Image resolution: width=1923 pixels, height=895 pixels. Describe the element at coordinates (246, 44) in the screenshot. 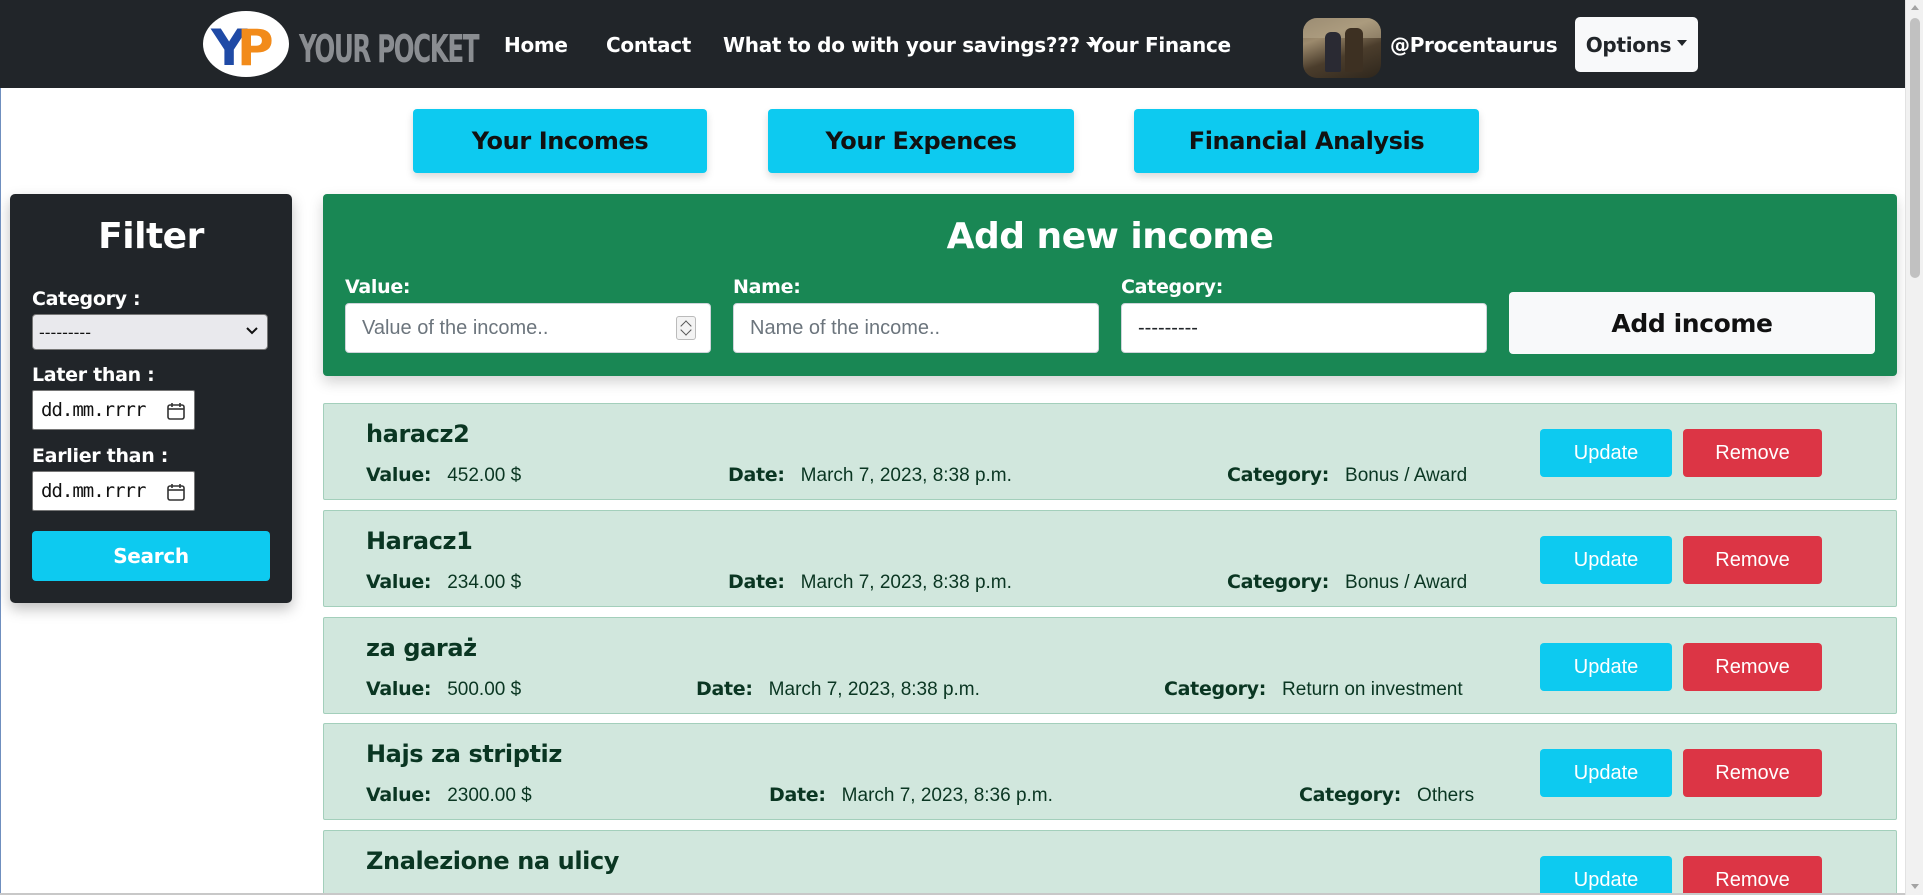

I see `logo-icon: YP` at that location.